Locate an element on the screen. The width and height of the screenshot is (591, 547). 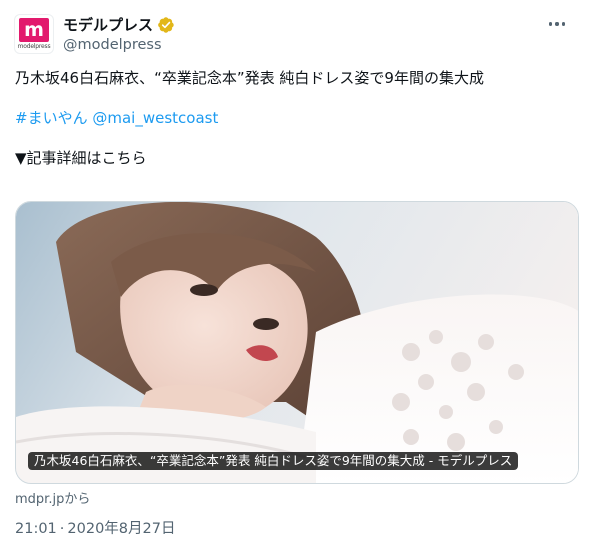
logo-wordmark: modelpress is located at coordinates (34, 46).